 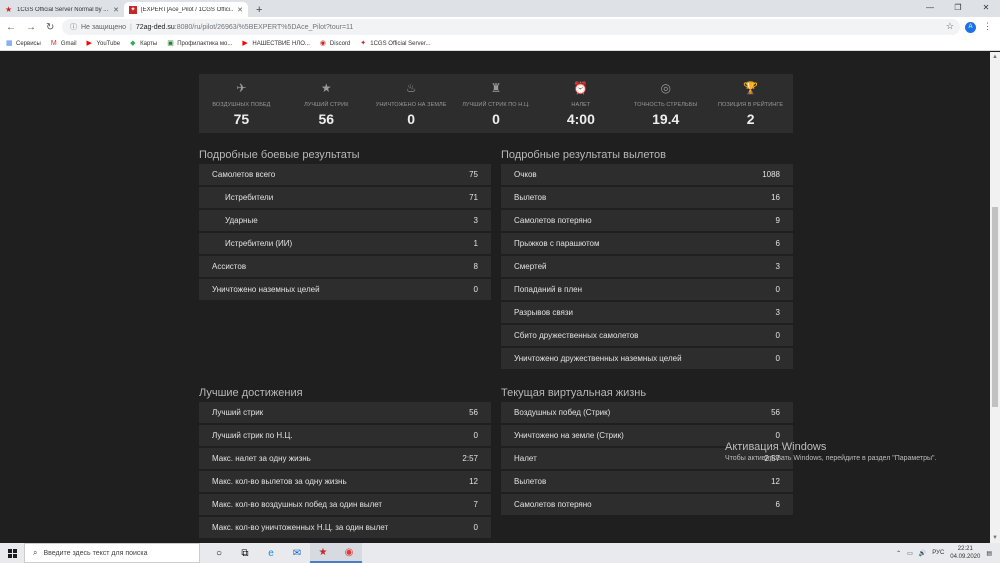 What do you see at coordinates (12, 553) in the screenshot?
I see `start-button` at bounding box center [12, 553].